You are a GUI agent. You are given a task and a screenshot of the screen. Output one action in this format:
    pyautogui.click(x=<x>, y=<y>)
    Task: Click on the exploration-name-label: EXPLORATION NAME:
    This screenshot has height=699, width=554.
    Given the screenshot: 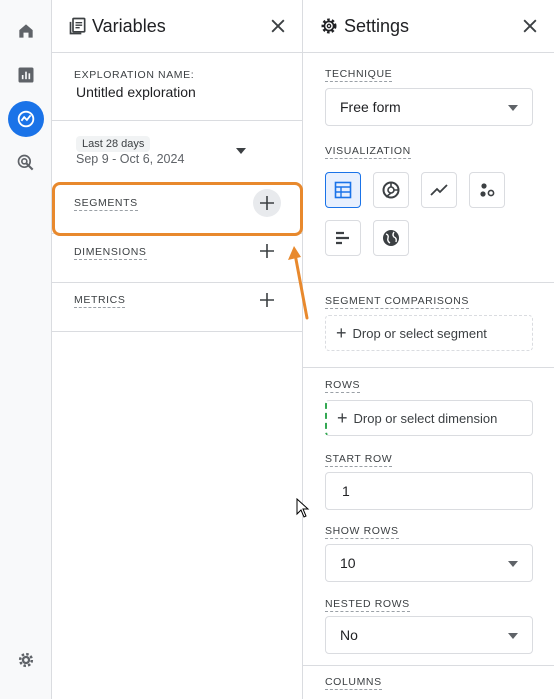 What is the action you would take?
    pyautogui.click(x=134, y=75)
    